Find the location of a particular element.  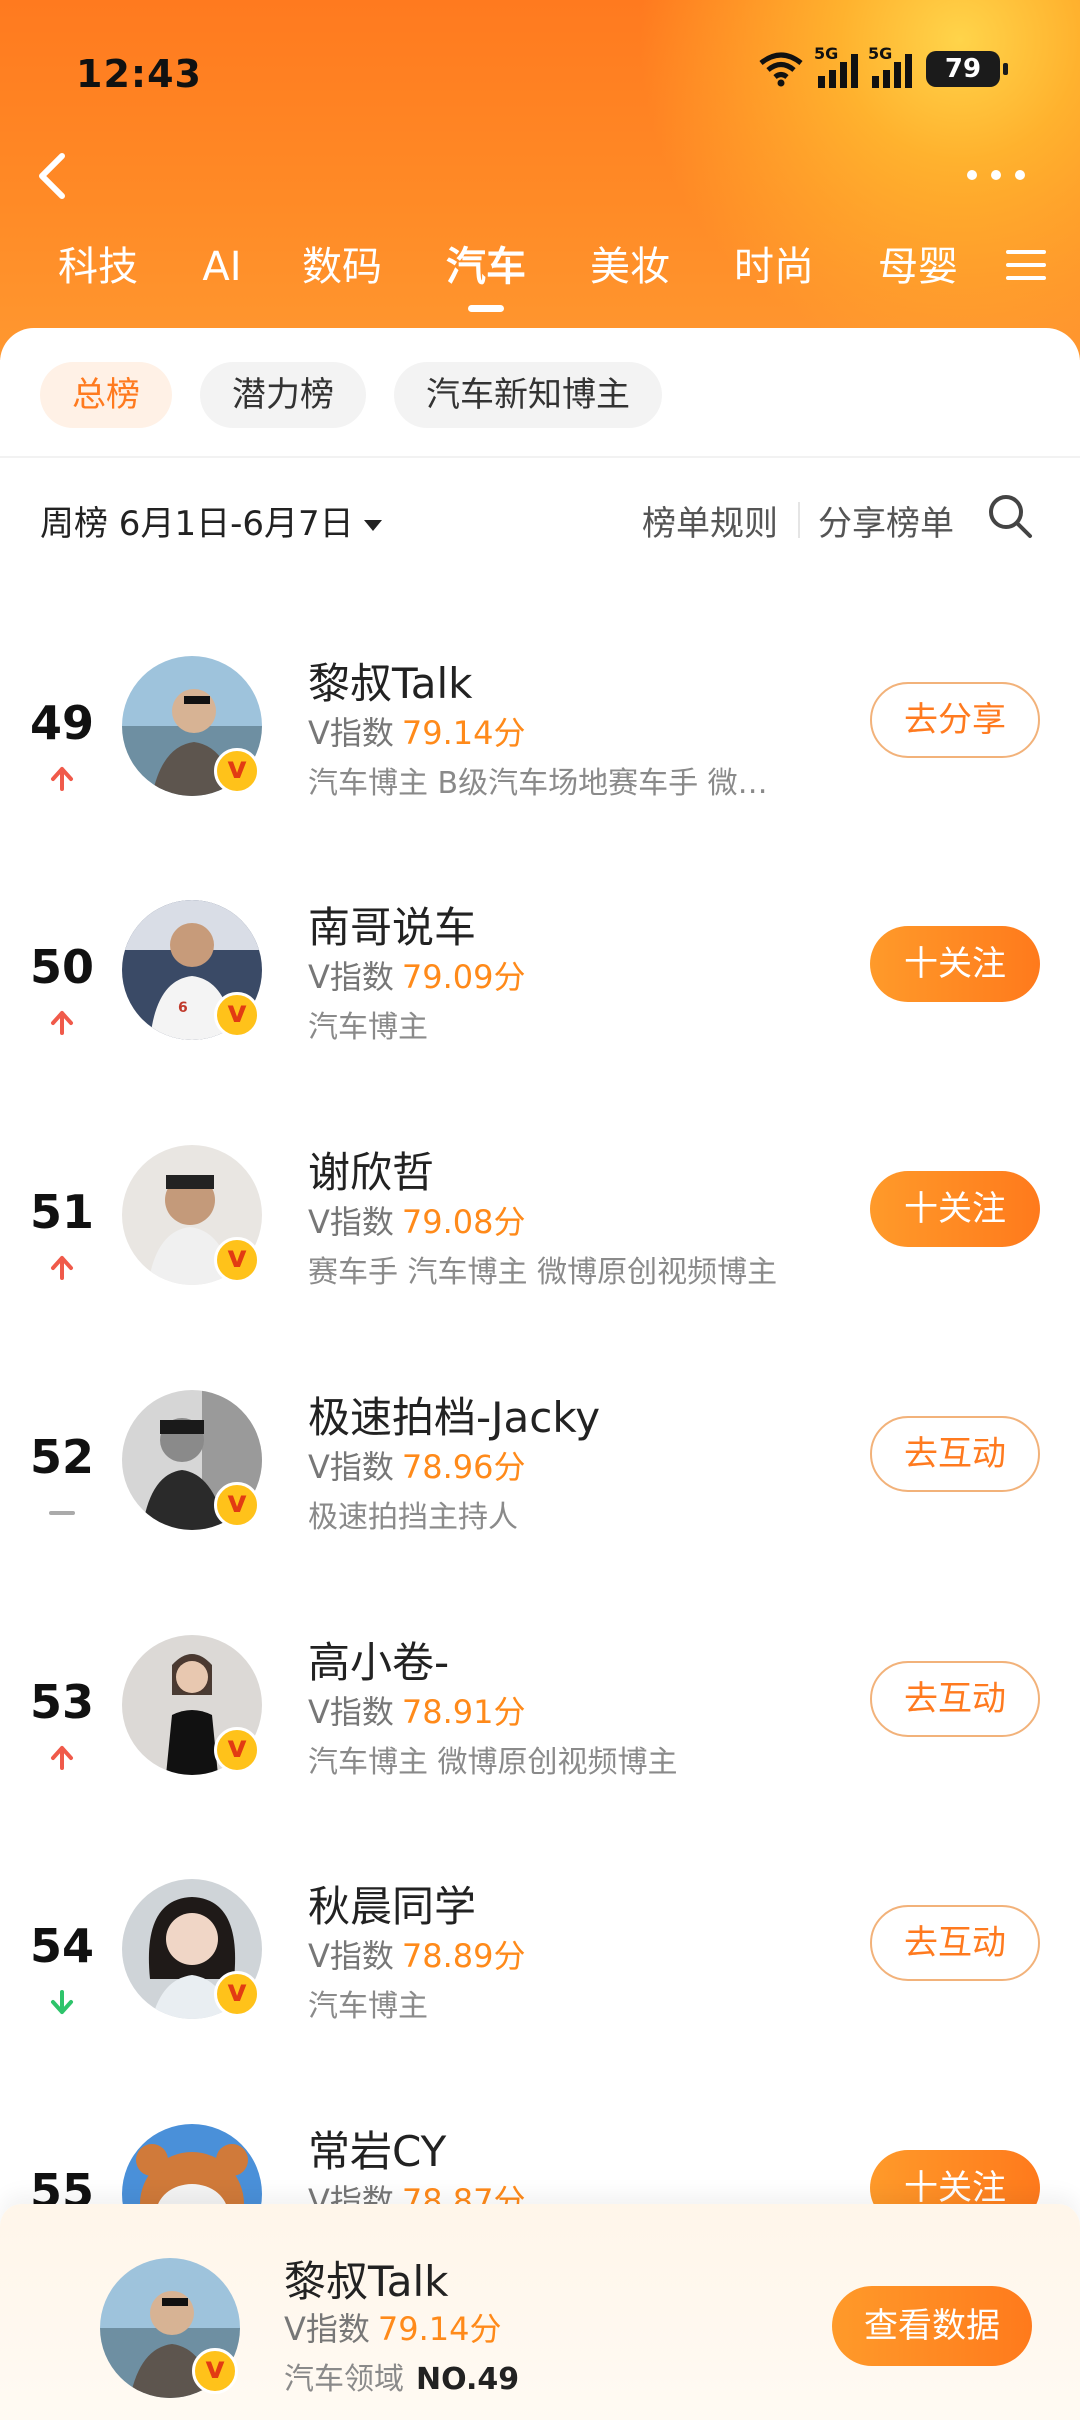

category-tabs: 科技 AI 数码 汽车 美妆 时尚 母婴 is located at coordinates (540, 277).